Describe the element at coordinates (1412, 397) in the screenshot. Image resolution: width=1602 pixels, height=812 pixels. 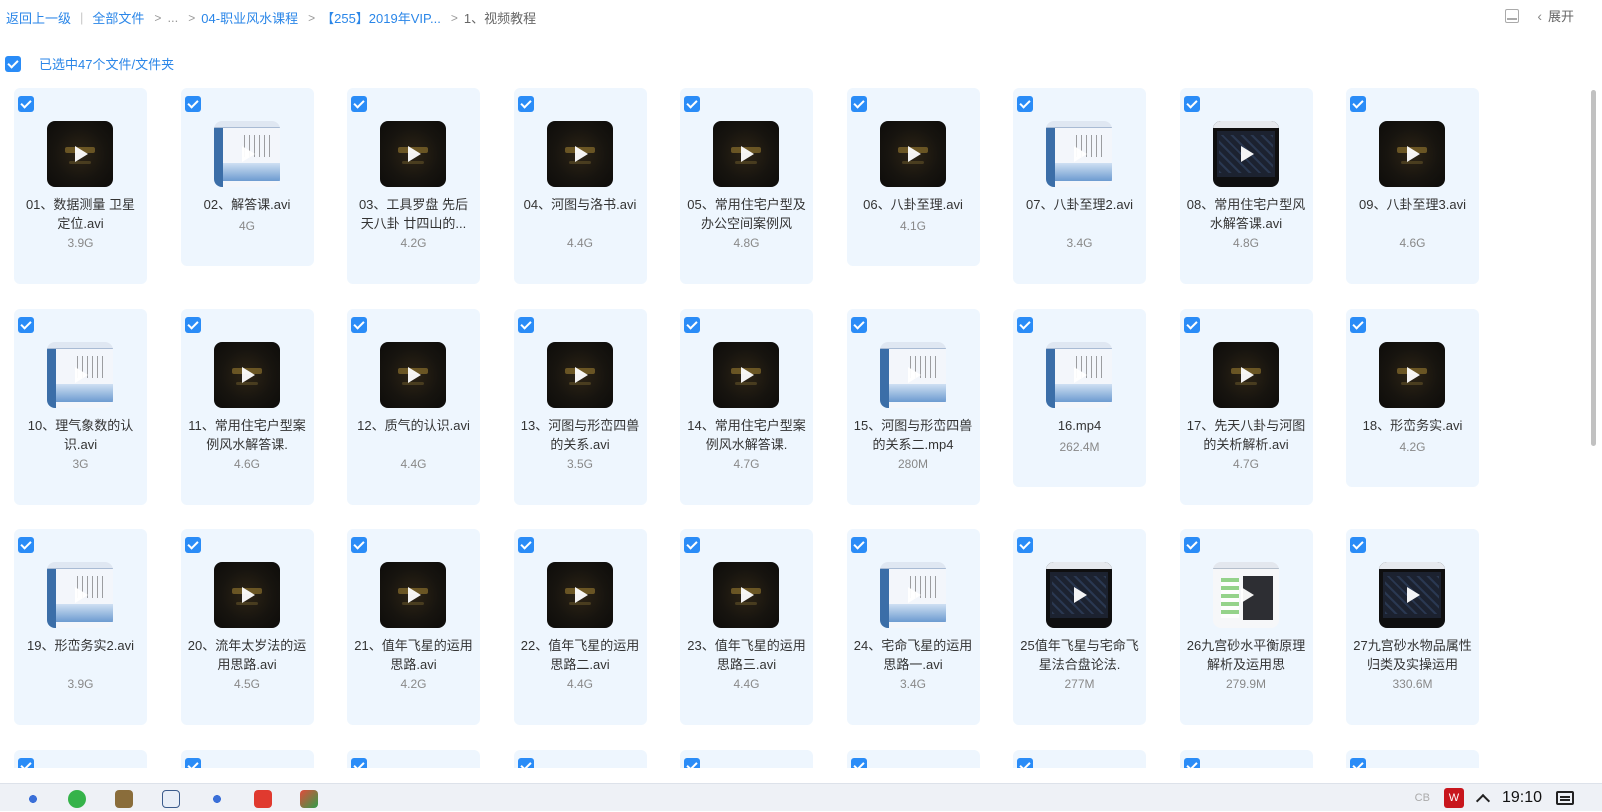
I see `file-card: 18、形峦务实.avi 4.2G` at that location.